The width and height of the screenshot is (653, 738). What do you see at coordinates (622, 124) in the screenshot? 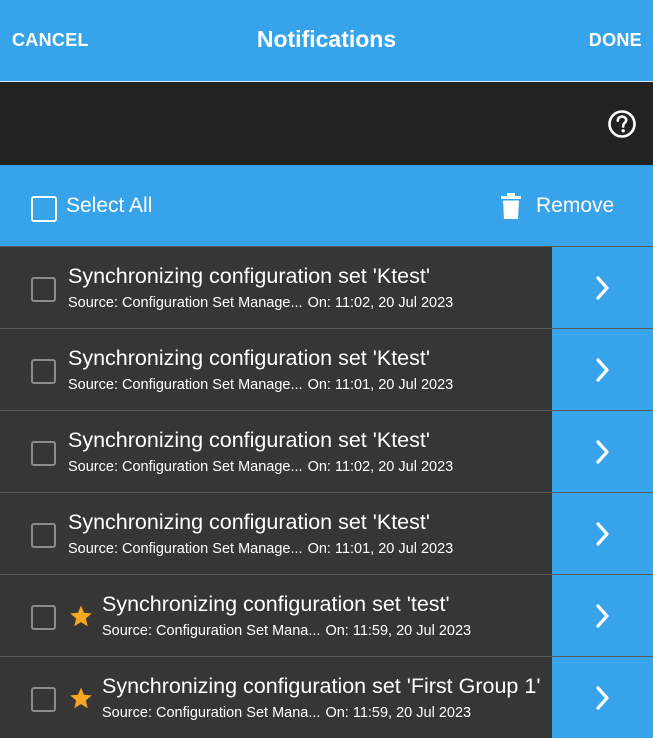
I see `help-circle-icon` at bounding box center [622, 124].